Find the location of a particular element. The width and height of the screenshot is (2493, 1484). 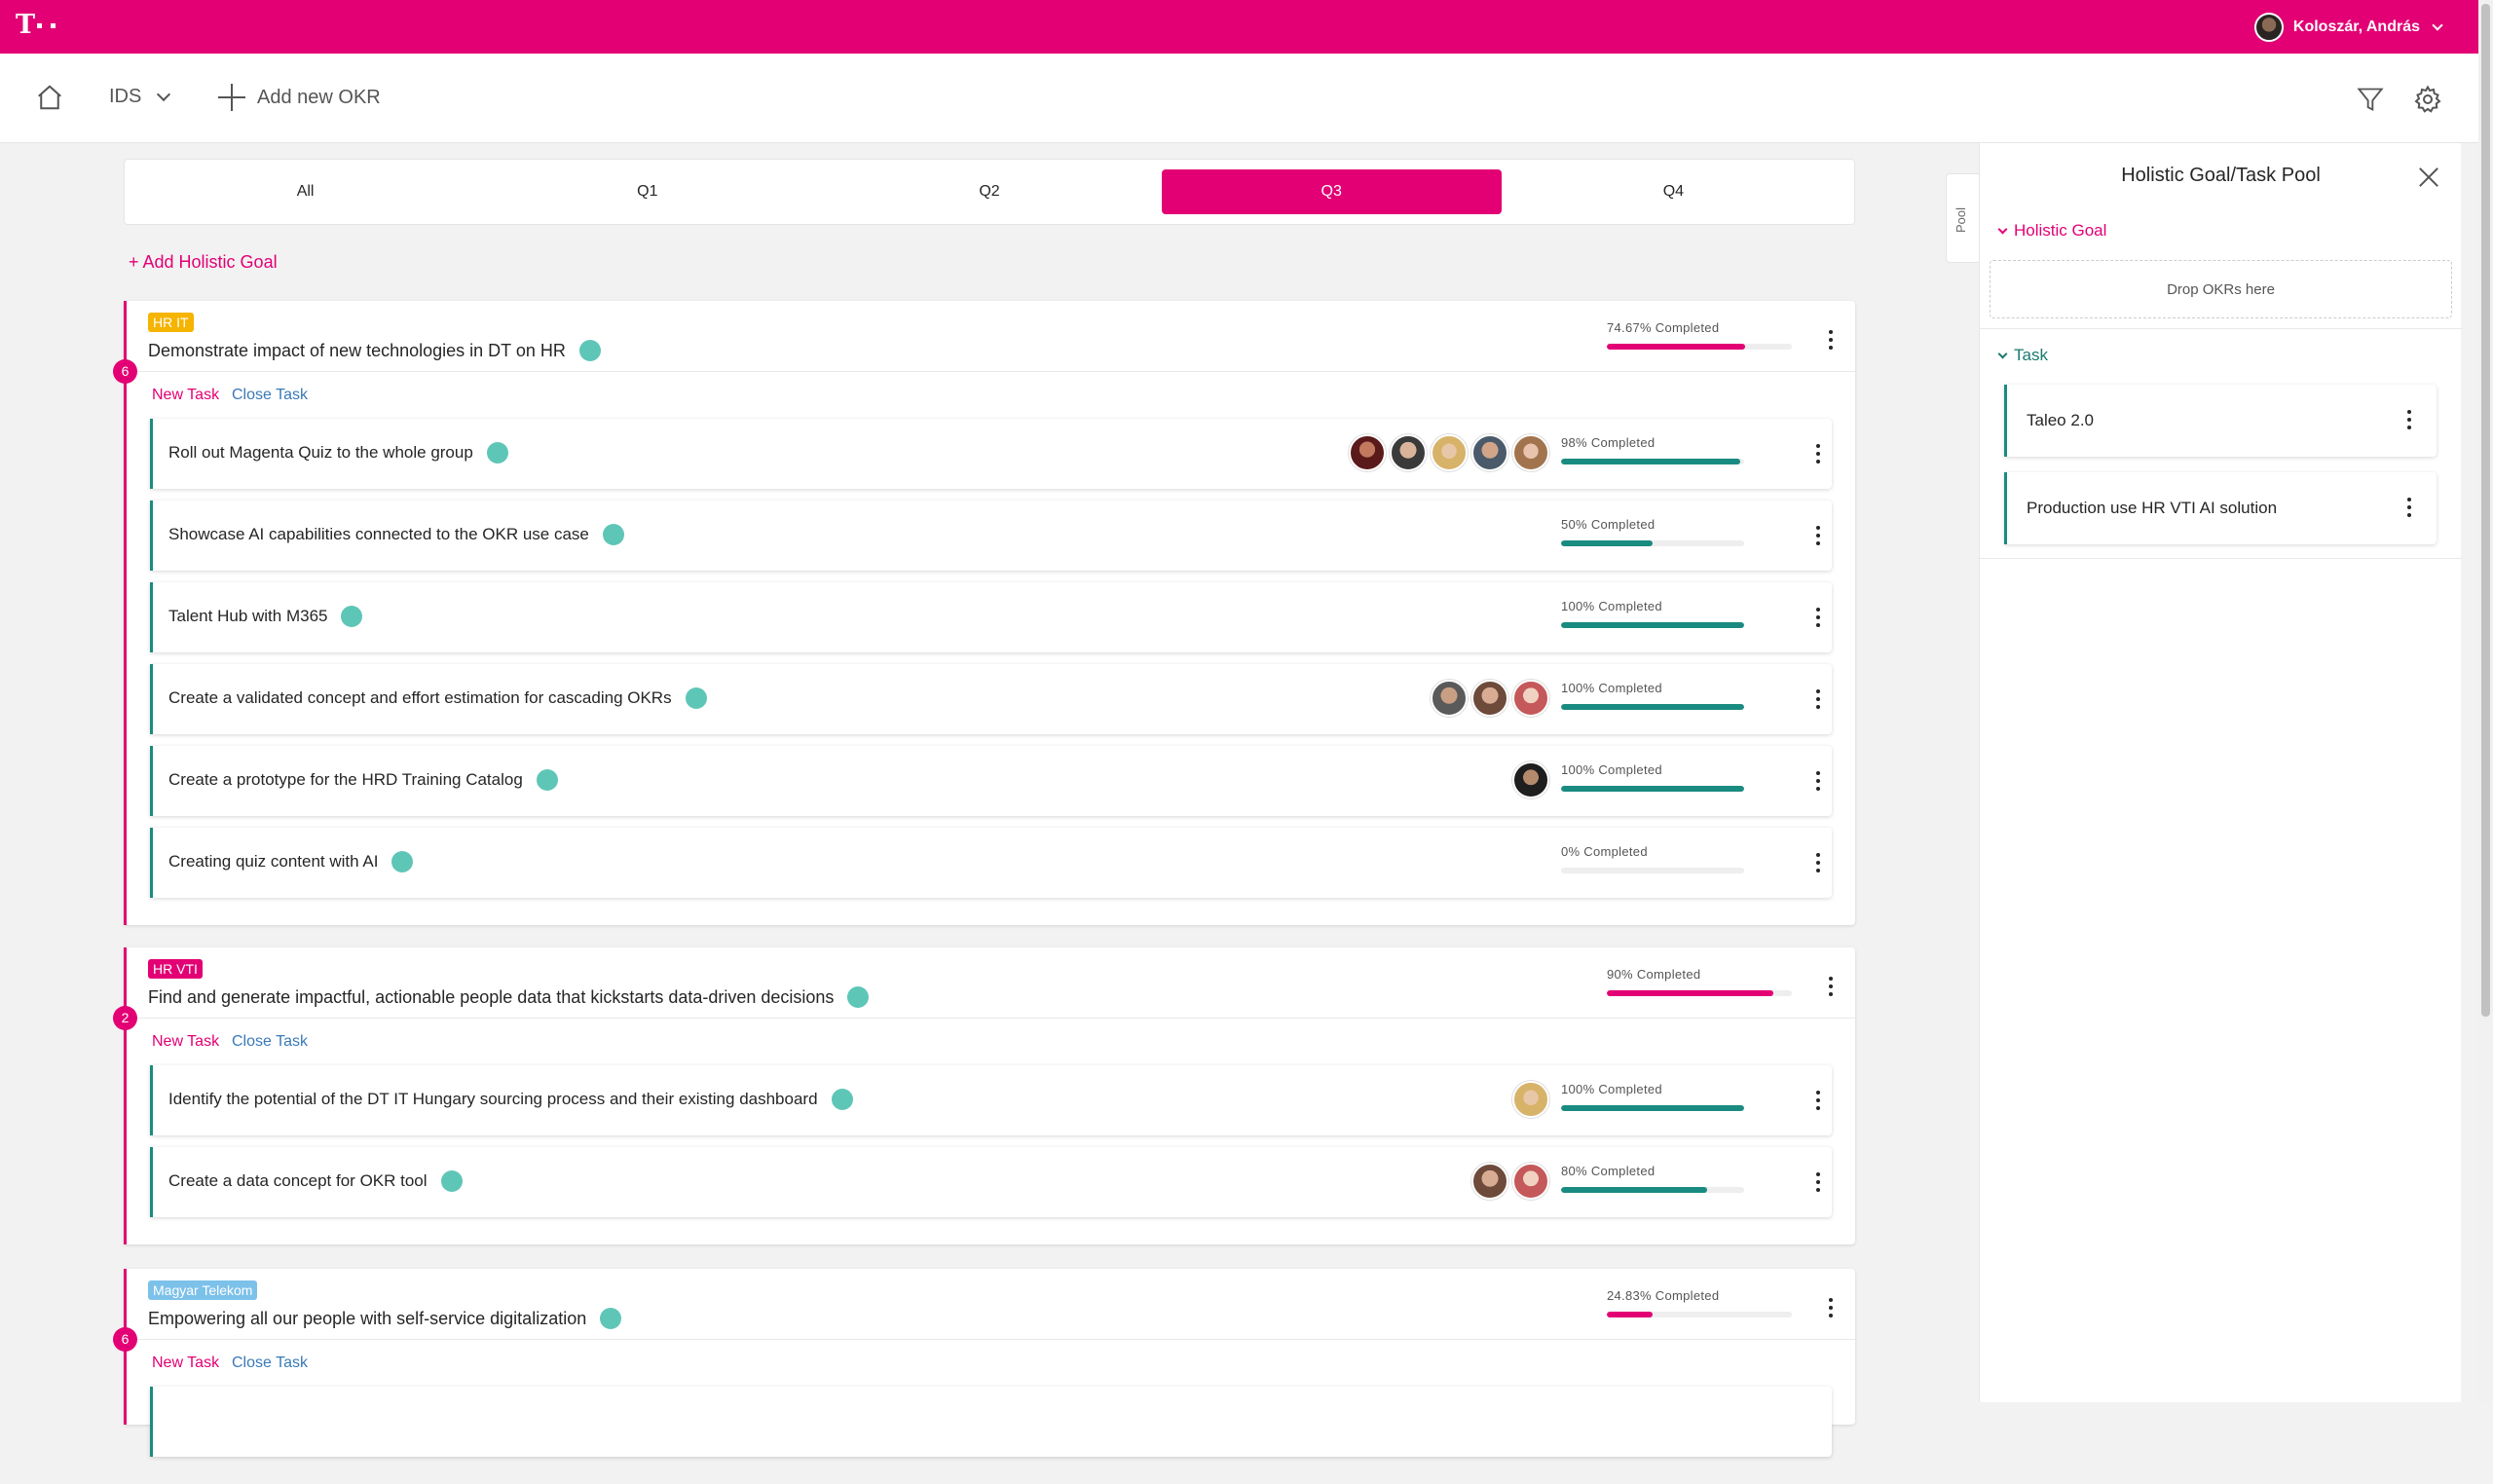

goal-badge: Magyar Telekom is located at coordinates (203, 1290).